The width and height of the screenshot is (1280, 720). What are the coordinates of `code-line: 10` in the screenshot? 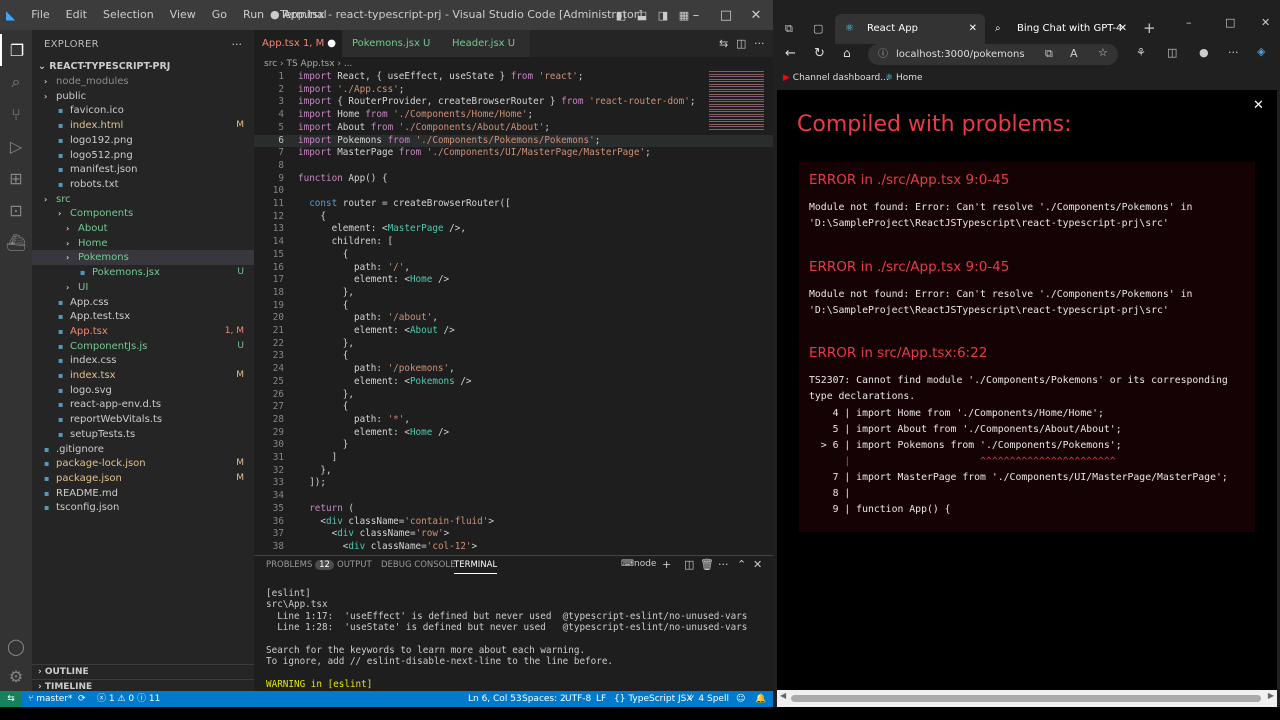 It's located at (513, 191).